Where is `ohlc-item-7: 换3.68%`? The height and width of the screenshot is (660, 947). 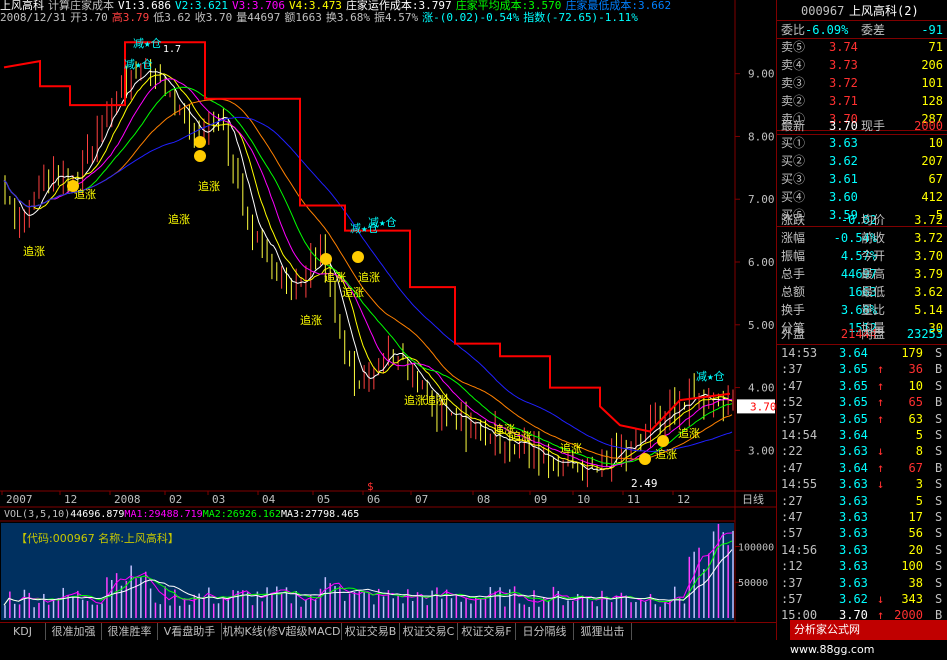 ohlc-item-7: 换3.68% is located at coordinates (347, 17).